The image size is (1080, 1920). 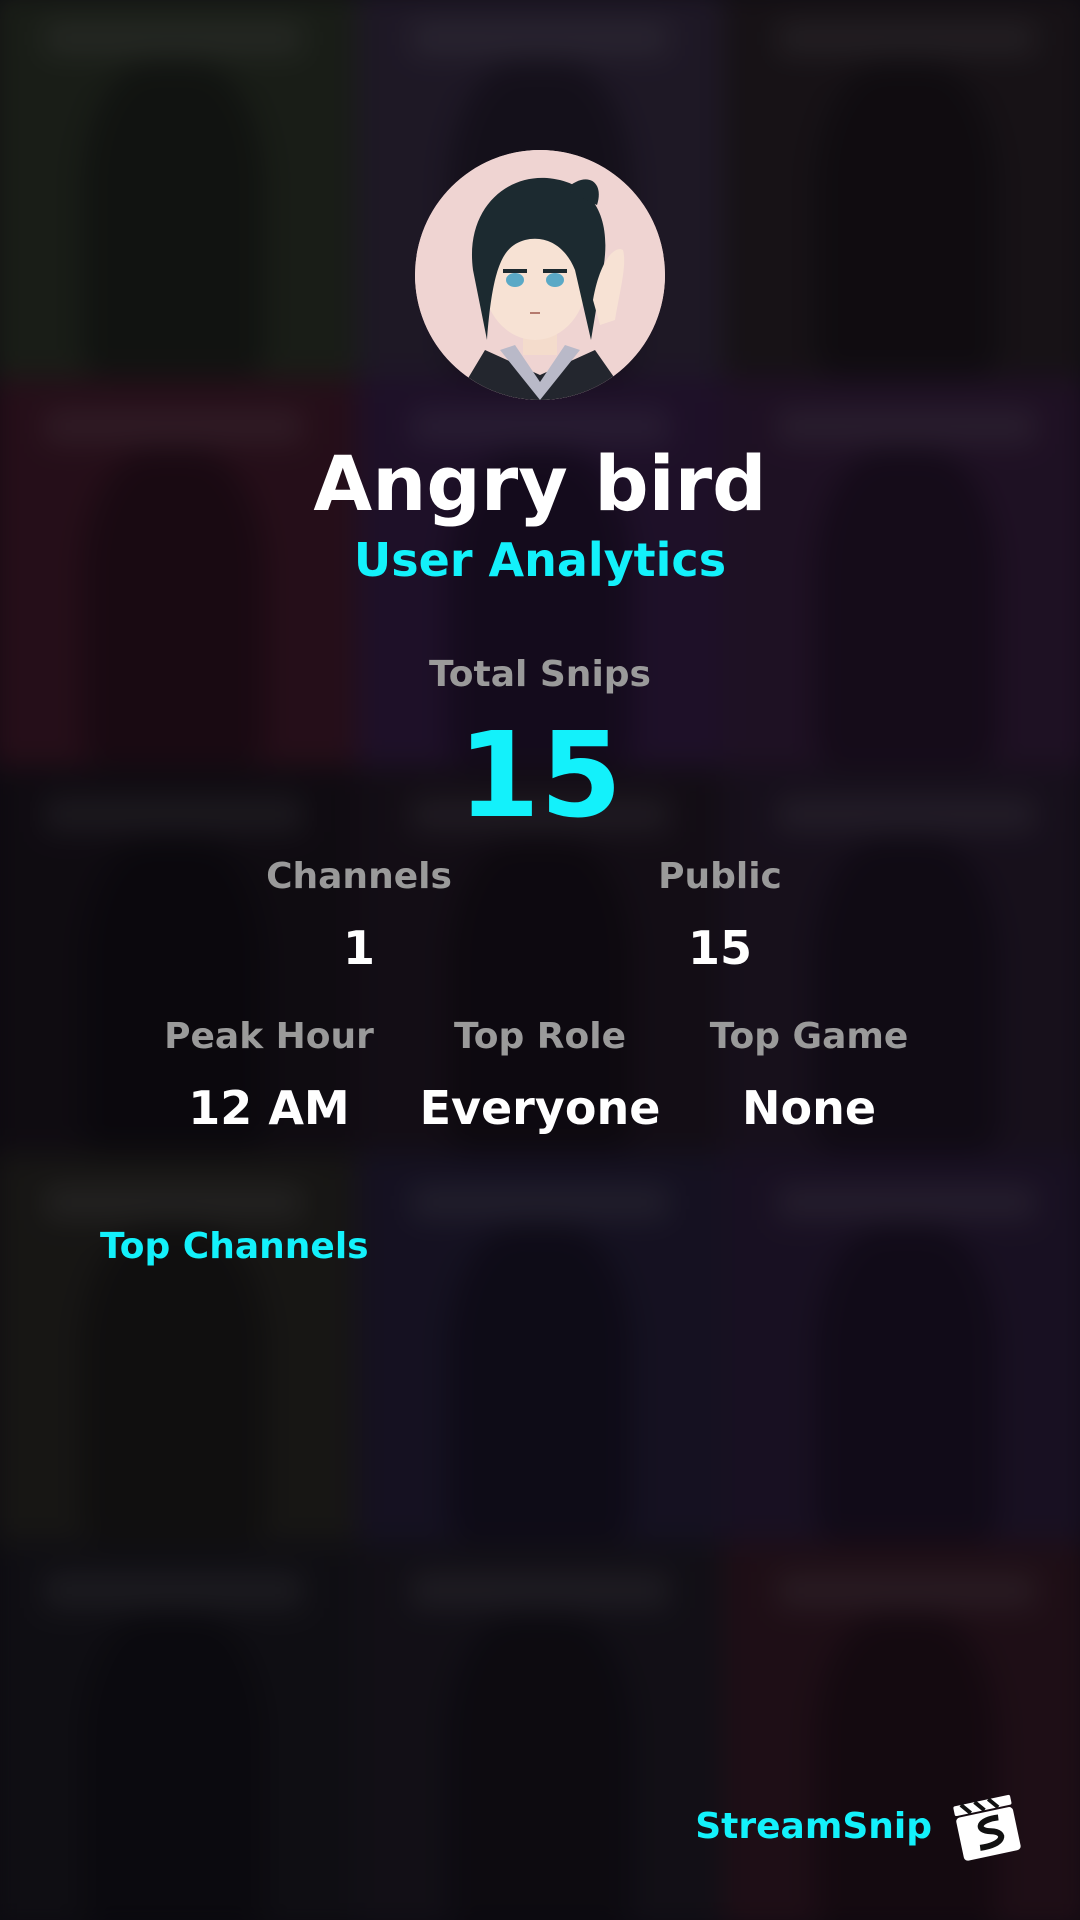 What do you see at coordinates (359, 915) in the screenshot?
I see `stat-channels: Channels 1` at bounding box center [359, 915].